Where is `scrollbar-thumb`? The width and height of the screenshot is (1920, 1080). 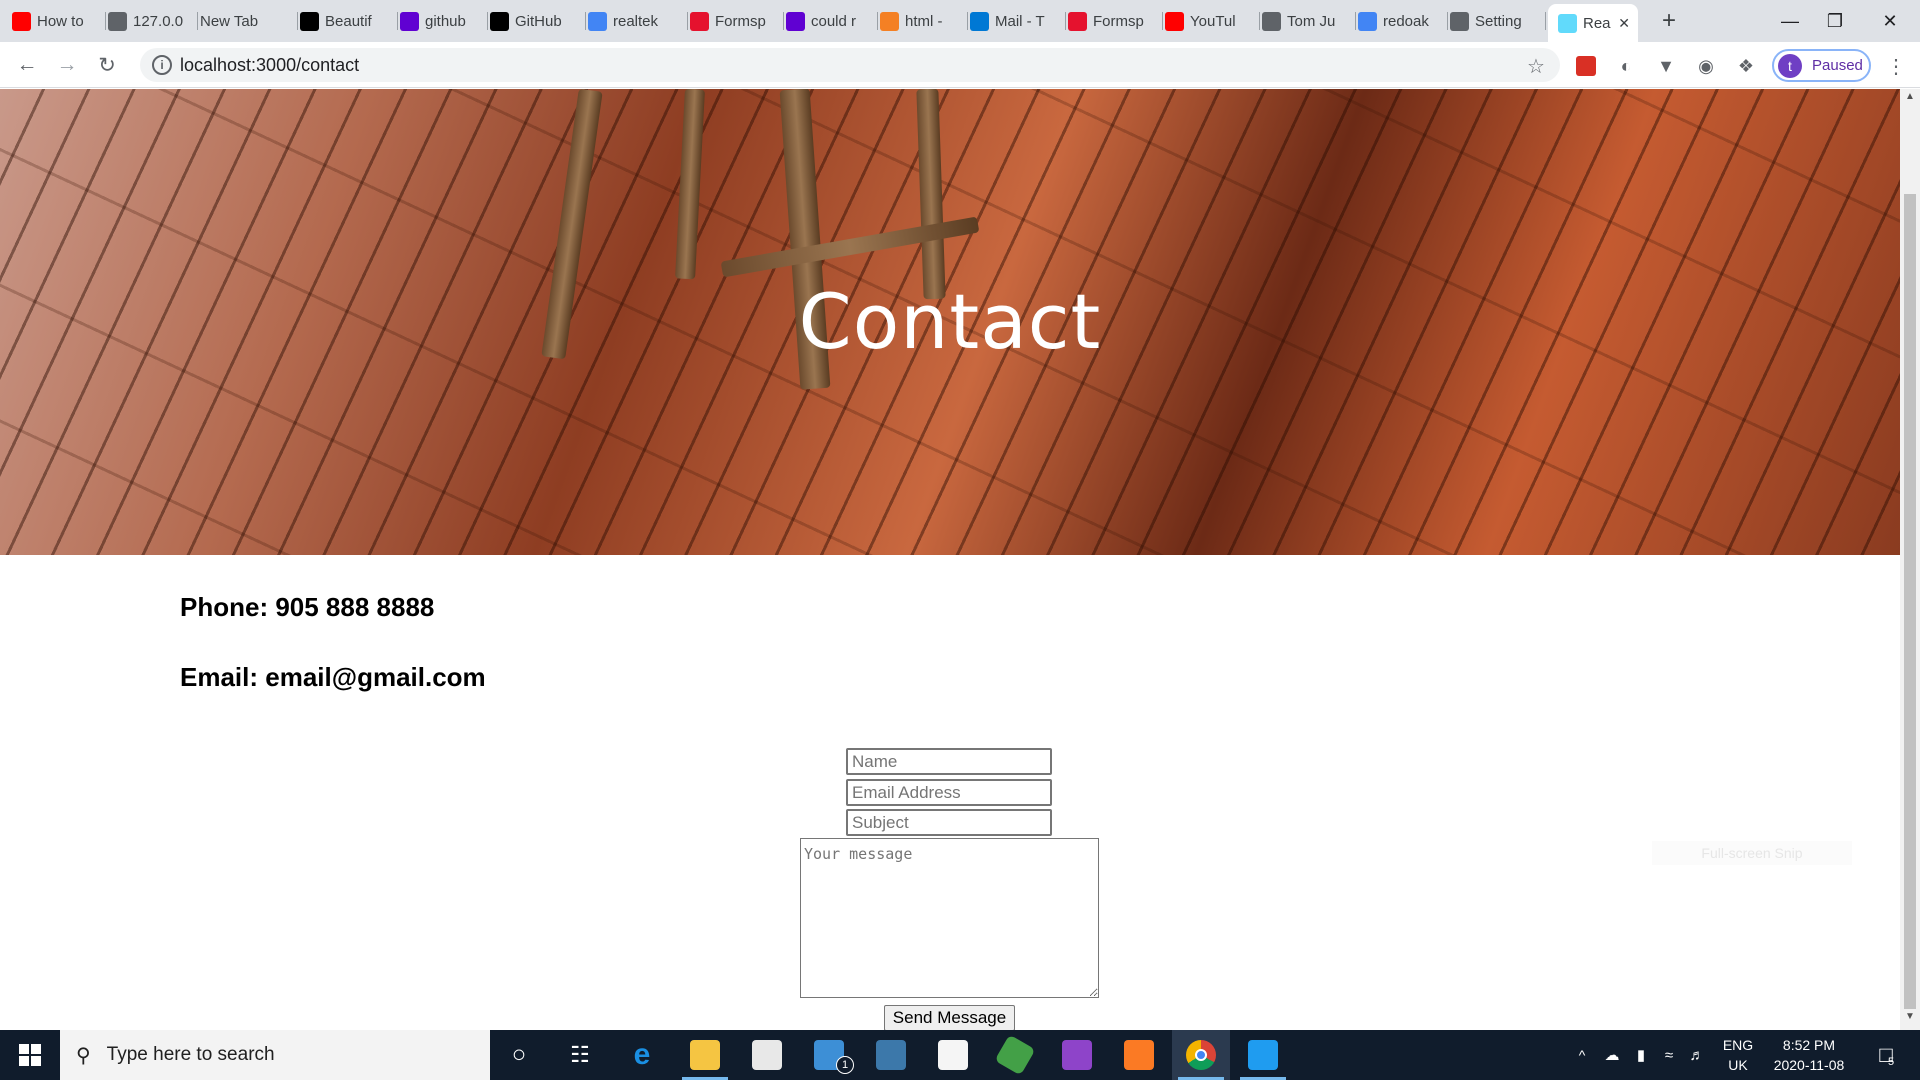 scrollbar-thumb is located at coordinates (1910, 601).